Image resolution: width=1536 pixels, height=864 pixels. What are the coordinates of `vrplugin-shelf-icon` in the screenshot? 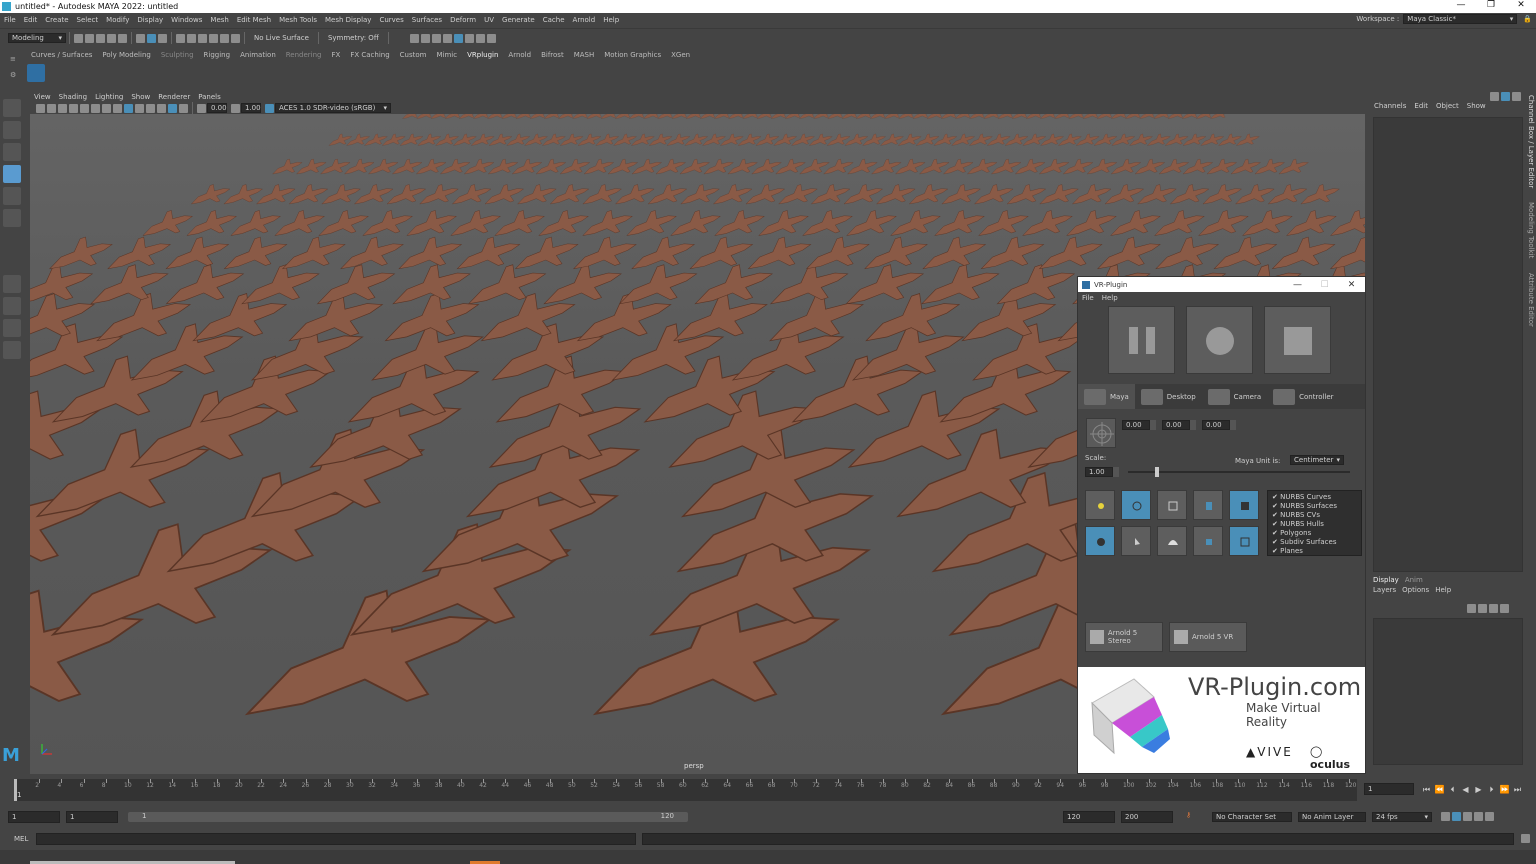 It's located at (36, 73).